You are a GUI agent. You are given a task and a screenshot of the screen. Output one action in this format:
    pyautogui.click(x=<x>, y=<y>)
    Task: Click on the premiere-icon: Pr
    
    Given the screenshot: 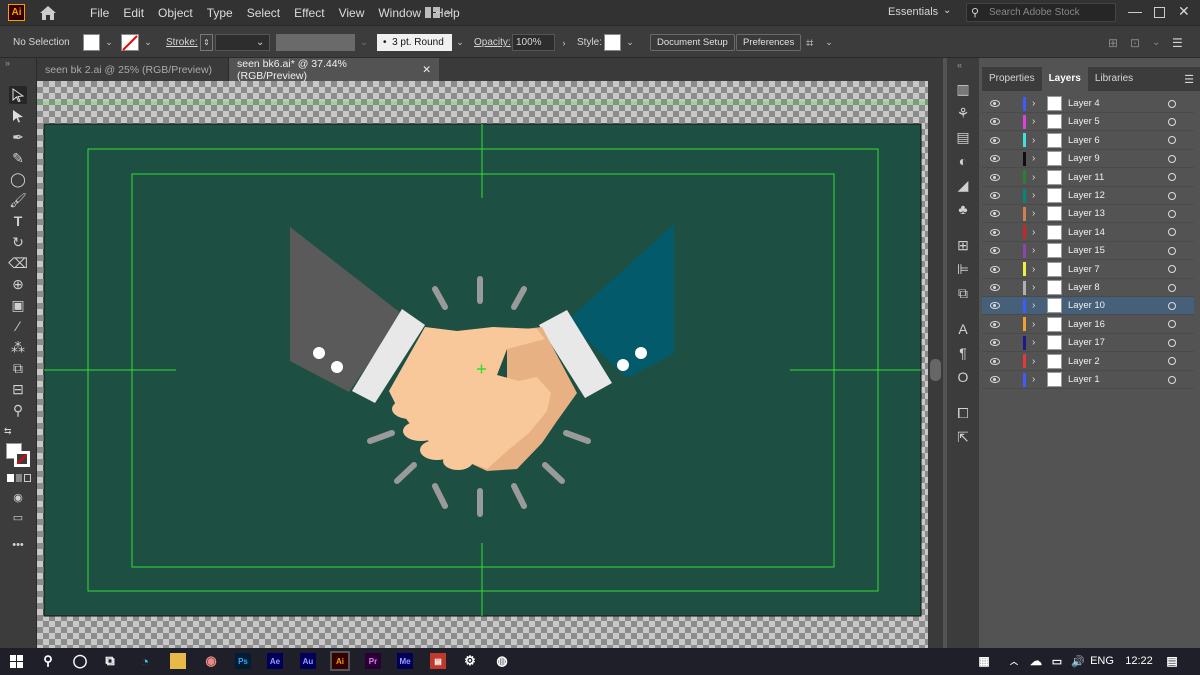 What is the action you would take?
    pyautogui.click(x=373, y=661)
    